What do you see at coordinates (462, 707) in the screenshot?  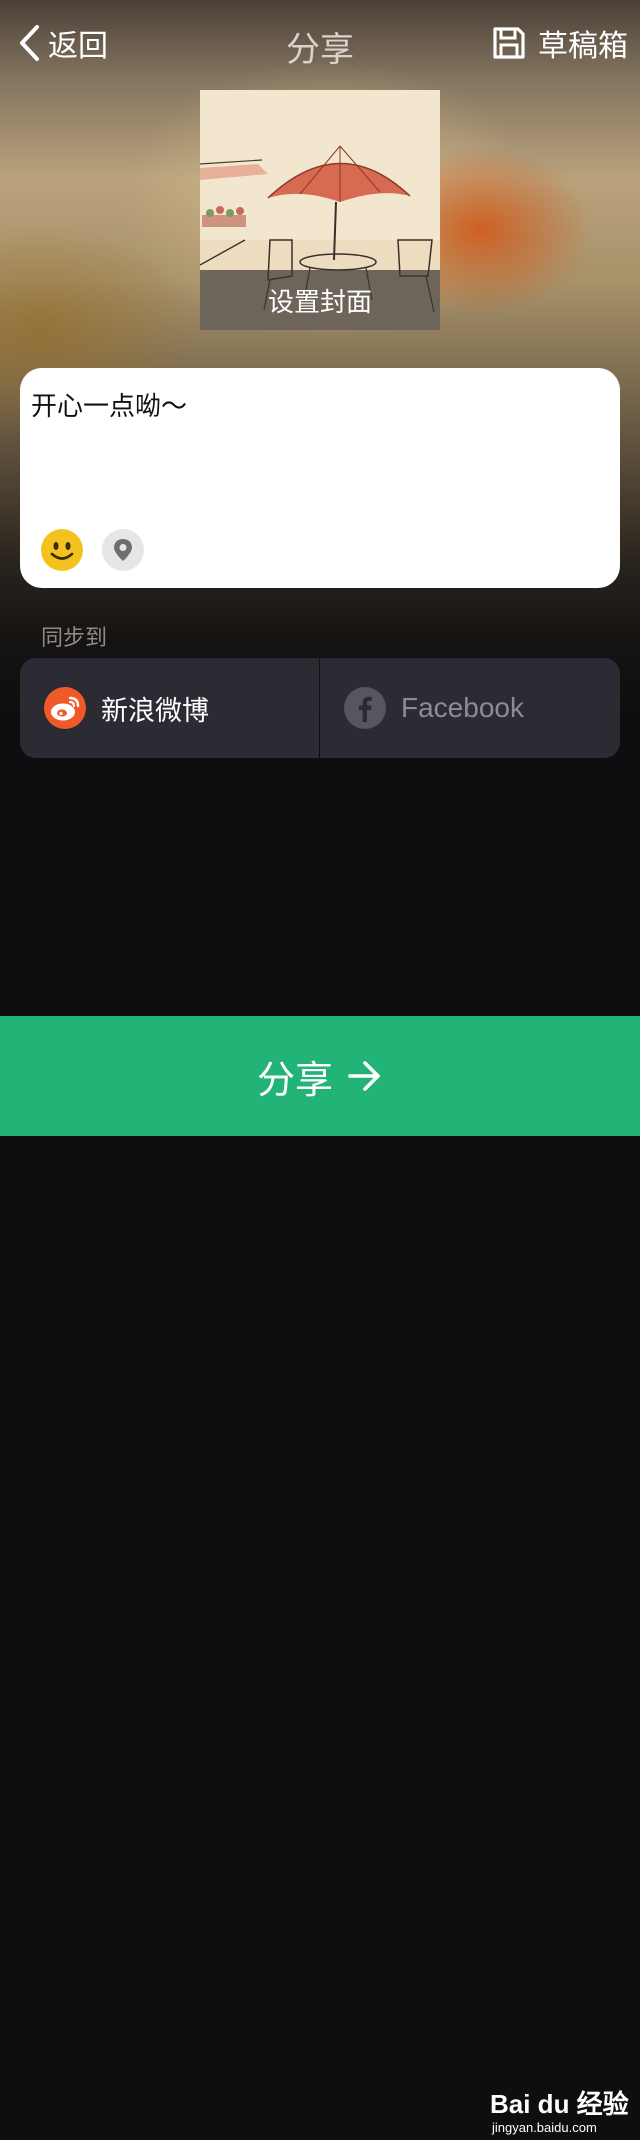 I see `facebook-label: Facebook` at bounding box center [462, 707].